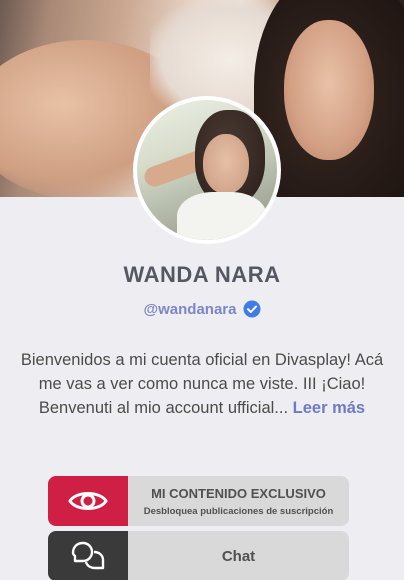  What do you see at coordinates (190, 309) in the screenshot?
I see `profile-handle: @wandanara` at bounding box center [190, 309].